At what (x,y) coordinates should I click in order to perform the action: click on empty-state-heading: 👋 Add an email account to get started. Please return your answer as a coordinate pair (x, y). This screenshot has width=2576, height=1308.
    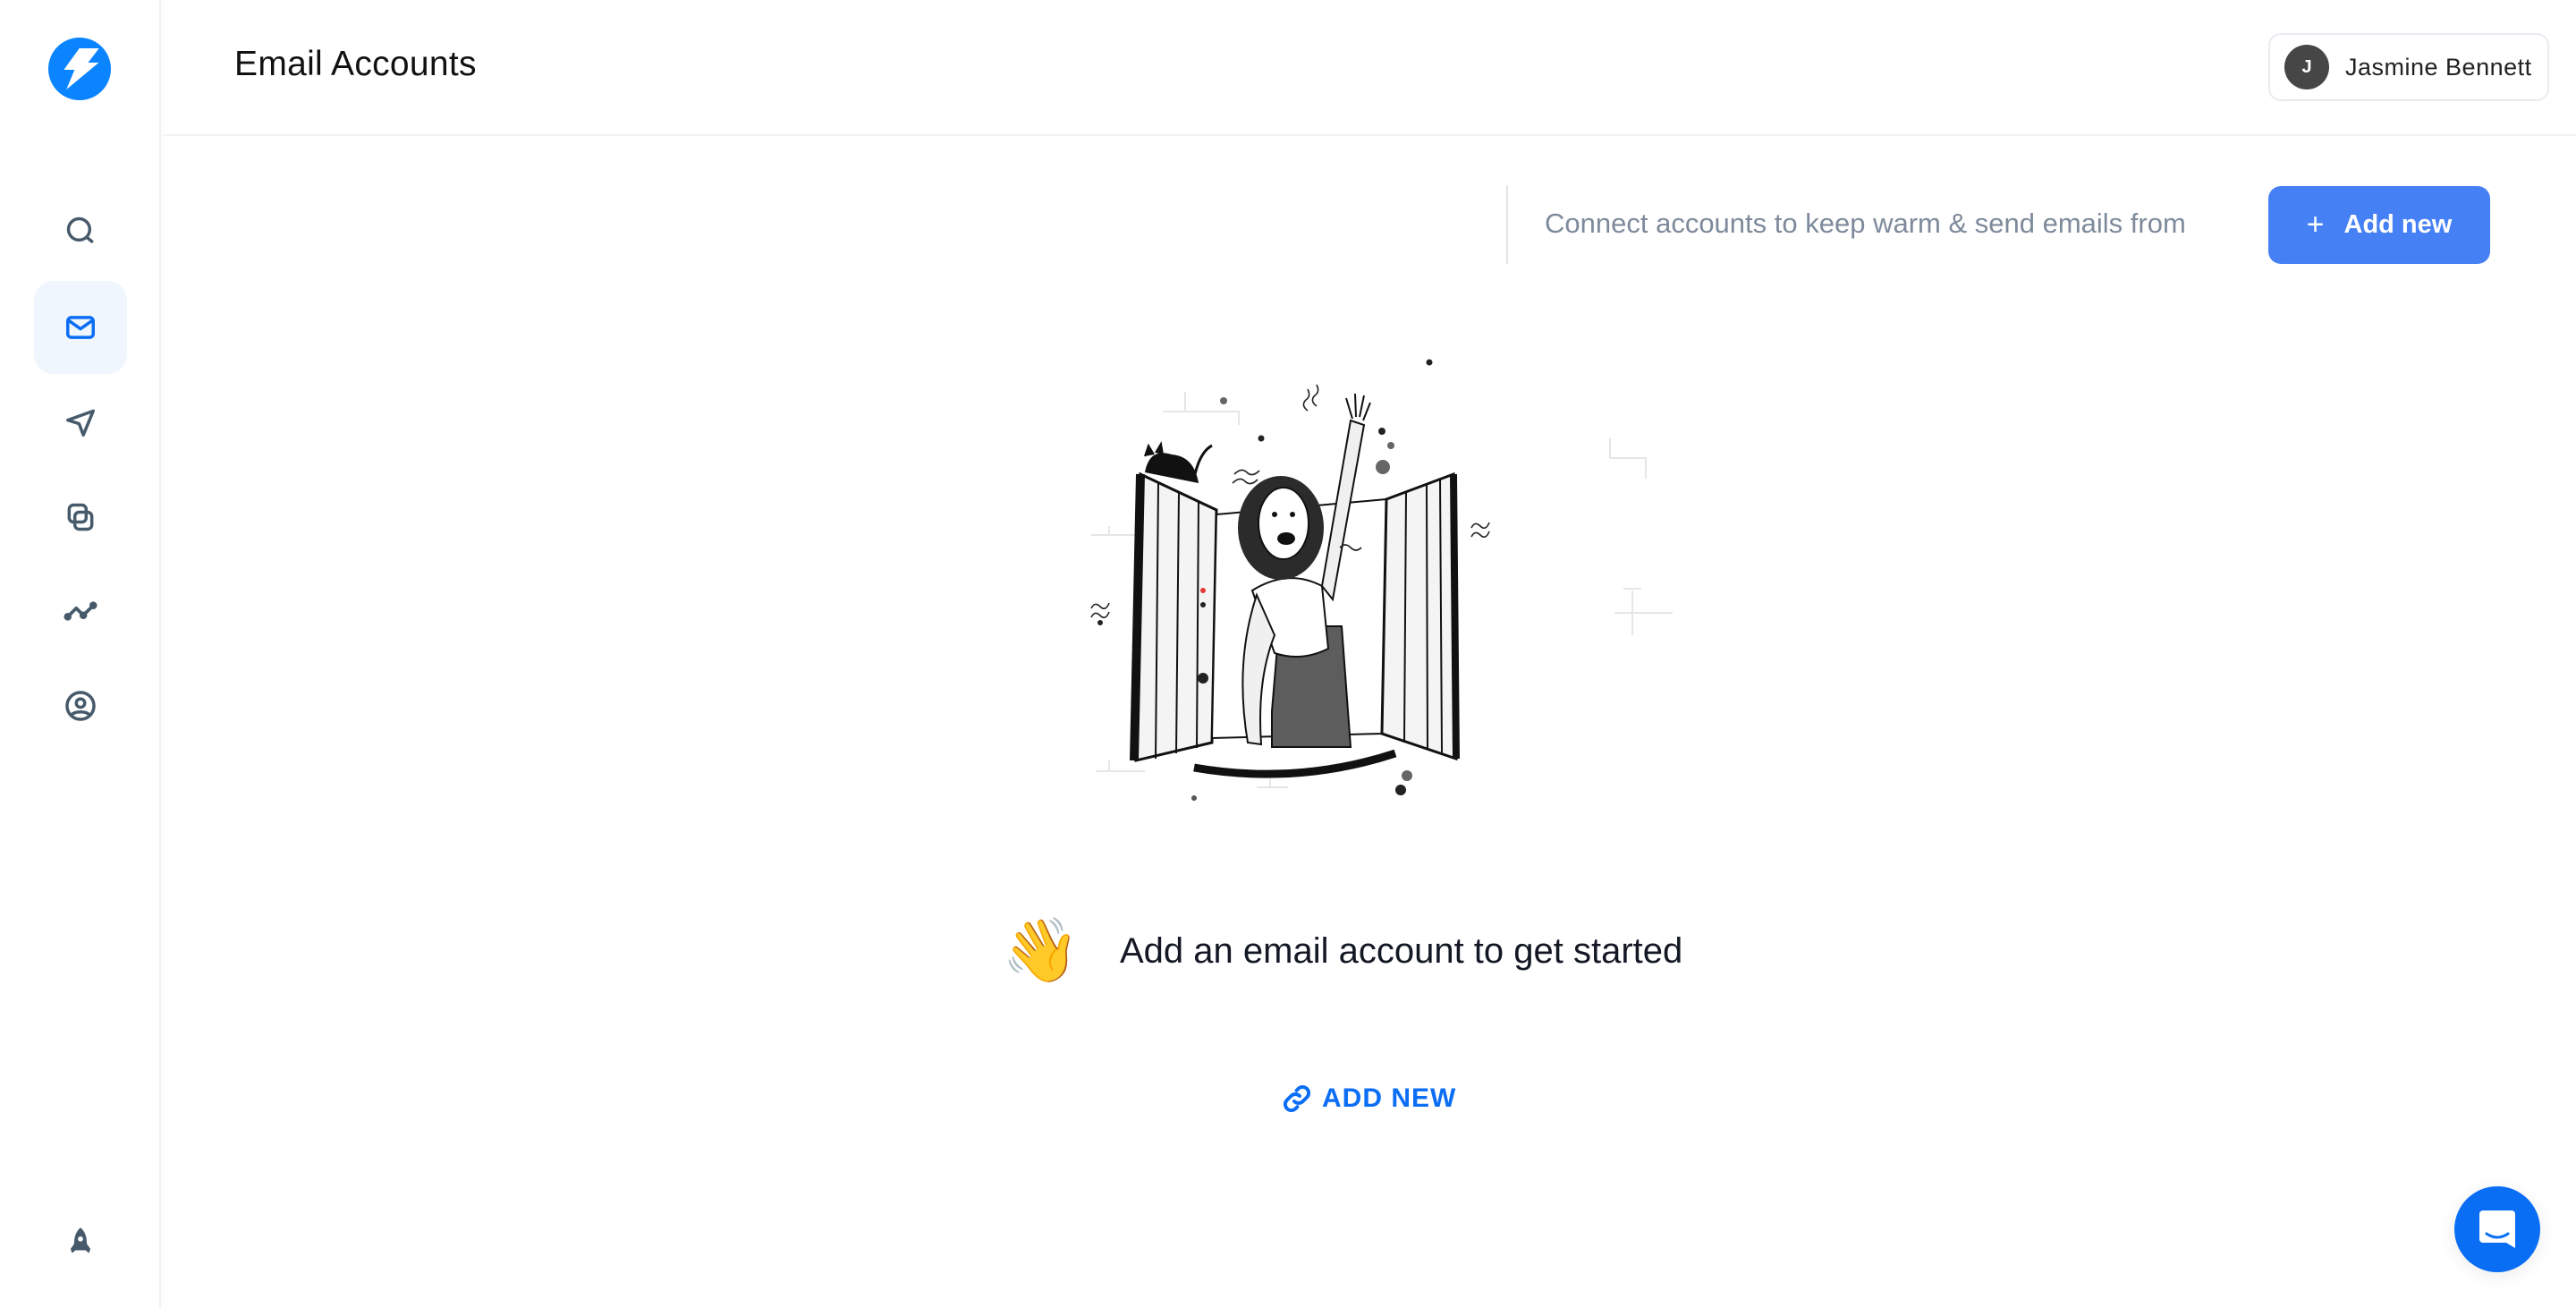
    Looking at the image, I should click on (1342, 951).